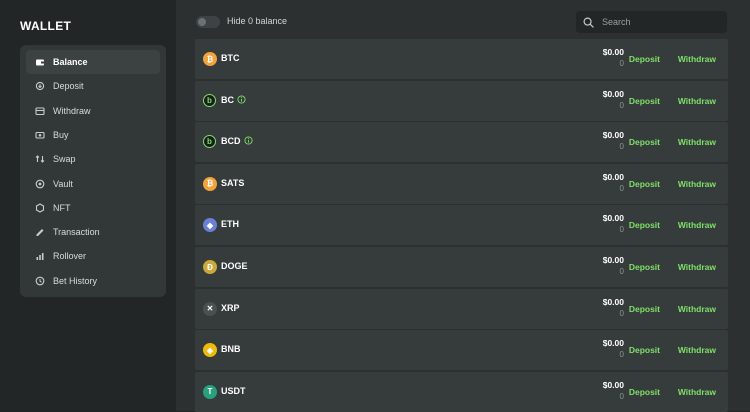 Image resolution: width=750 pixels, height=412 pixels. What do you see at coordinates (209, 142) in the screenshot?
I see `bcd-coin-icon: b` at bounding box center [209, 142].